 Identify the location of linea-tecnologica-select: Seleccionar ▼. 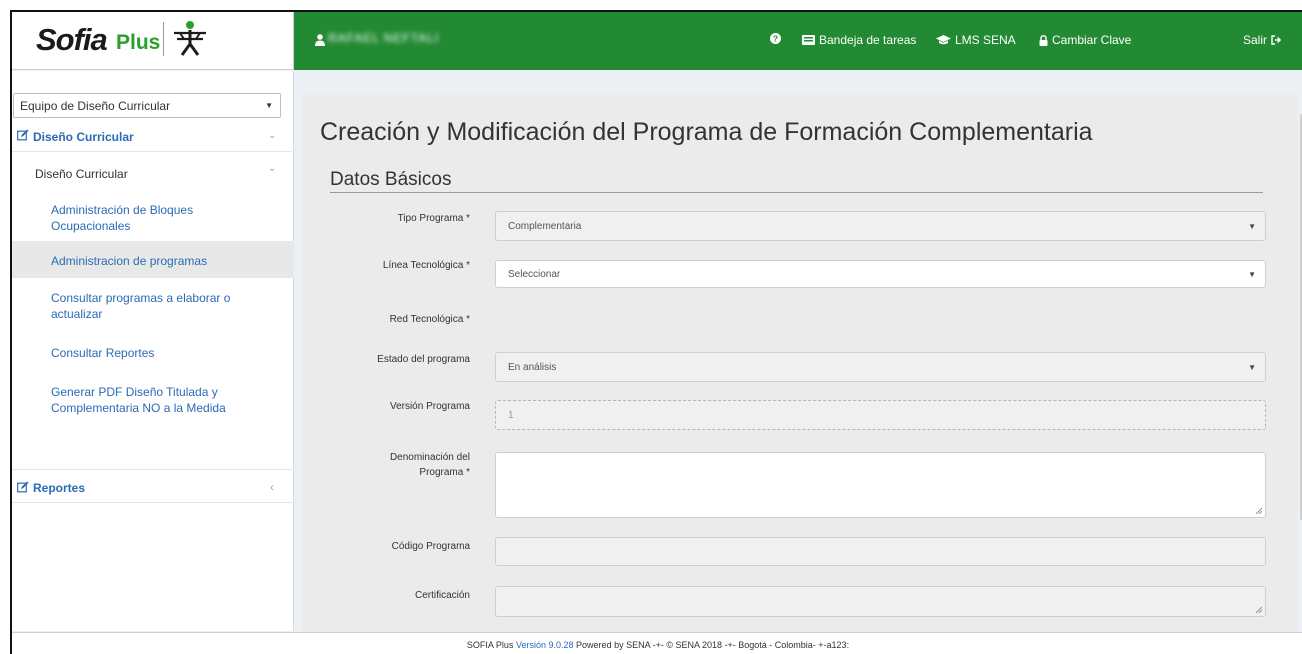
(880, 274).